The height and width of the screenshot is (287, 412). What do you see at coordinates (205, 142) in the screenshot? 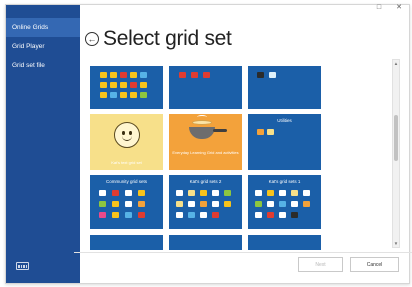
I see `grid-set-card-everyday-learning: Everyday Learning Grid and activities` at bounding box center [205, 142].